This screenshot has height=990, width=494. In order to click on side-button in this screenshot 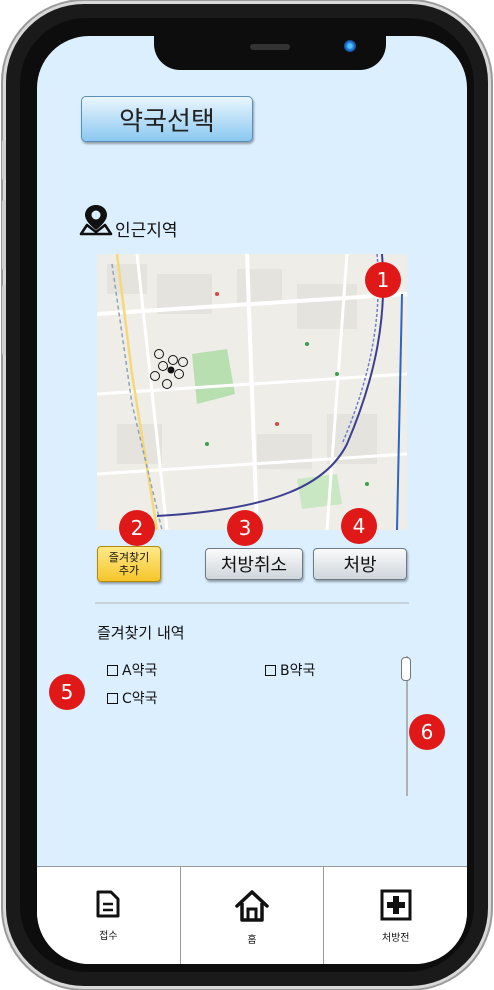, I will do `click(4, 160)`.